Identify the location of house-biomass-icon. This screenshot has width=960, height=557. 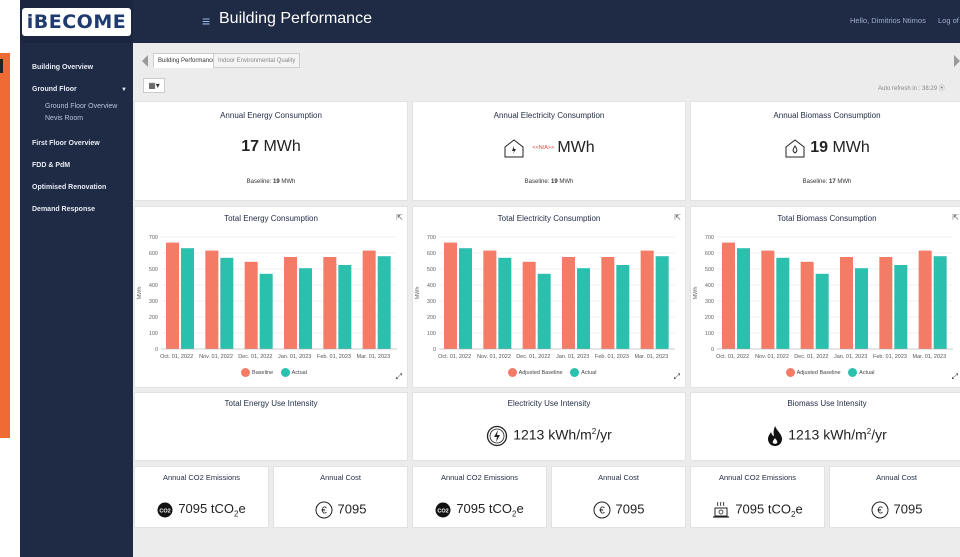
(795, 148).